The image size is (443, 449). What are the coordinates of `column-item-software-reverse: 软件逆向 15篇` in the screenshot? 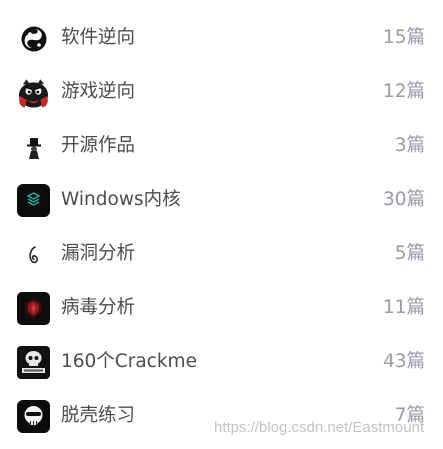 It's located at (221, 38).